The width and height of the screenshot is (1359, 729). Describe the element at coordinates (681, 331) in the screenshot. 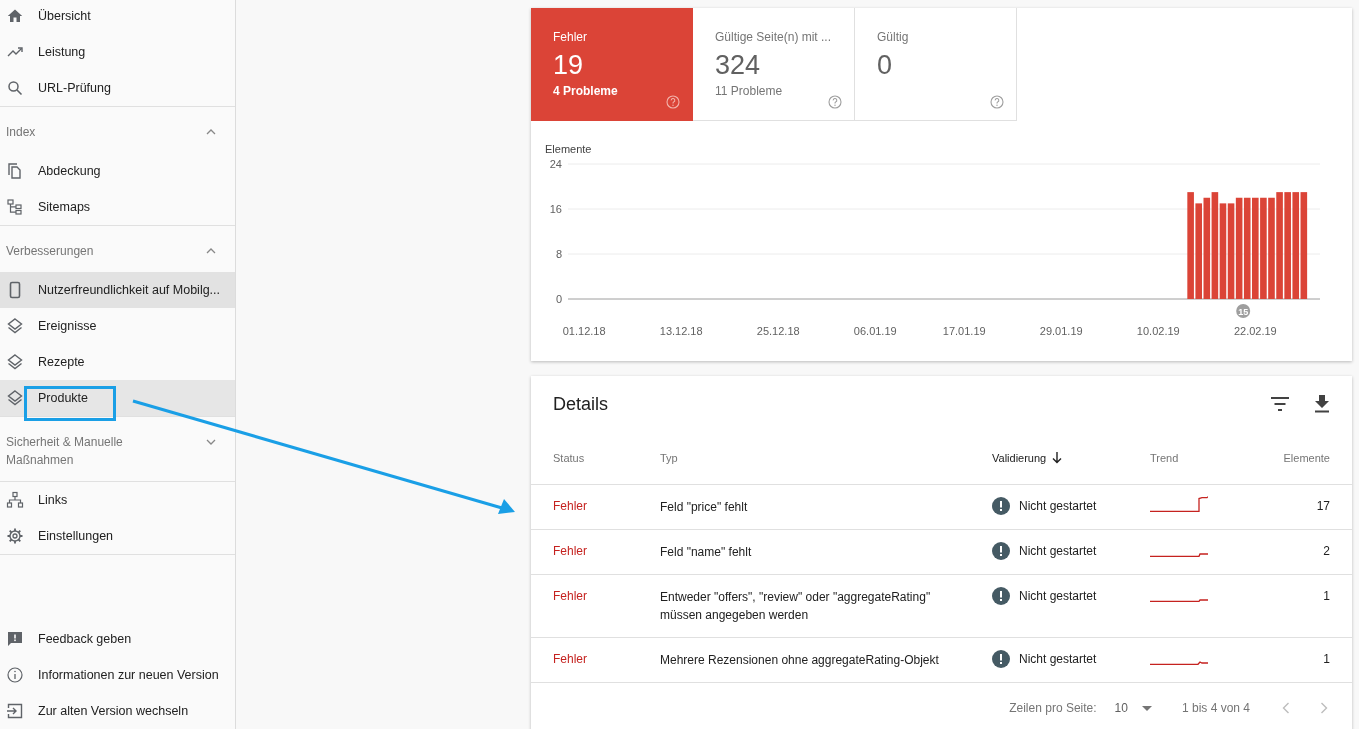

I see `axis-label: 13.12.18` at that location.